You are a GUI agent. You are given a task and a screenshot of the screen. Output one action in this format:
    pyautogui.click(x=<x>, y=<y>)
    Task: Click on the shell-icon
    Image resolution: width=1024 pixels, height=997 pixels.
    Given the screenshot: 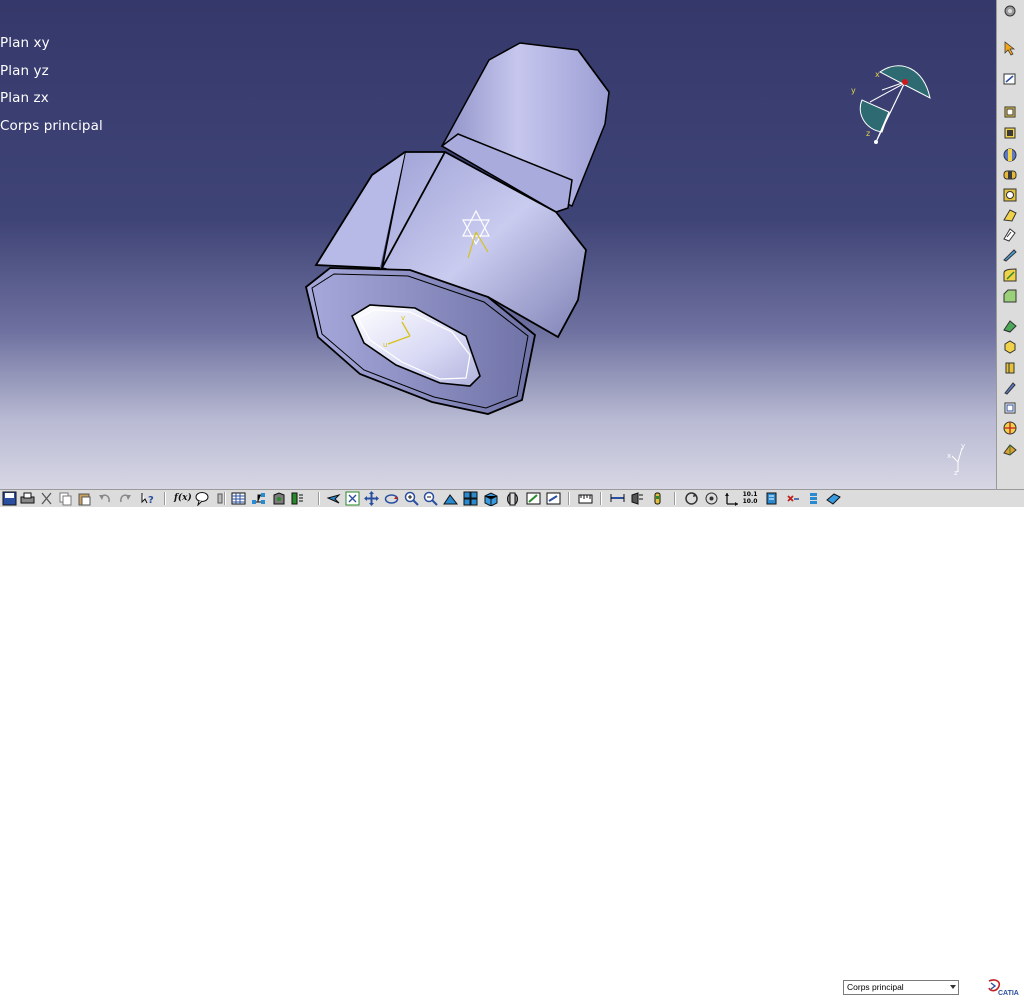 What is the action you would take?
    pyautogui.click(x=1010, y=347)
    